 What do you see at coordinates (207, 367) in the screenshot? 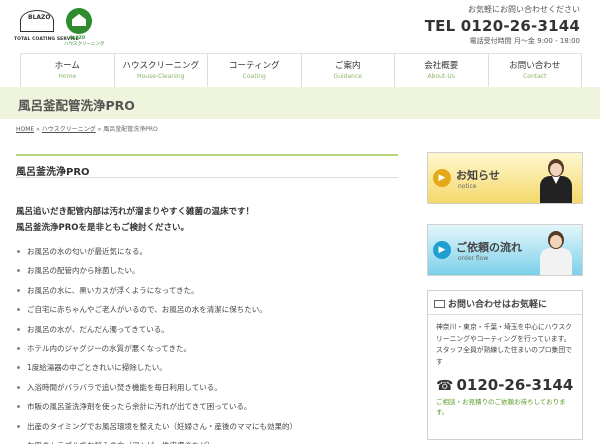
I see `list-item: 1度給湯器の中ごときれいに掃除したい。` at bounding box center [207, 367].